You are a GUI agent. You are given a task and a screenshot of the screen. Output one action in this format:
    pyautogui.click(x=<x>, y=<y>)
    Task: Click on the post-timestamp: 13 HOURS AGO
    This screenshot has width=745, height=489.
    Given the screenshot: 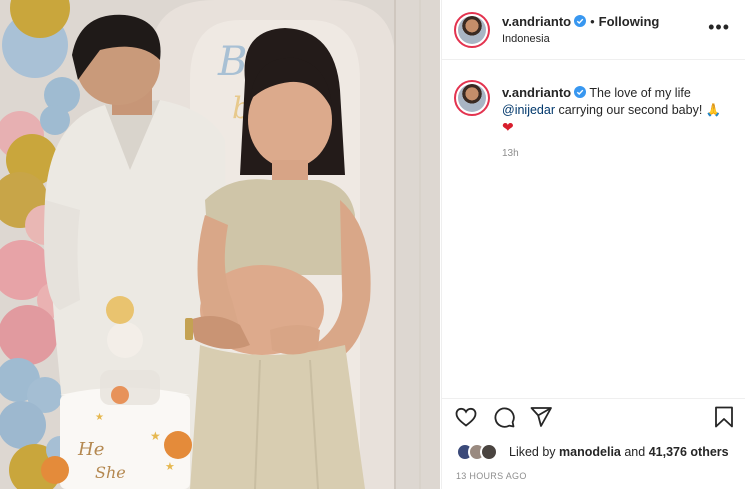 What is the action you would take?
    pyautogui.click(x=491, y=476)
    